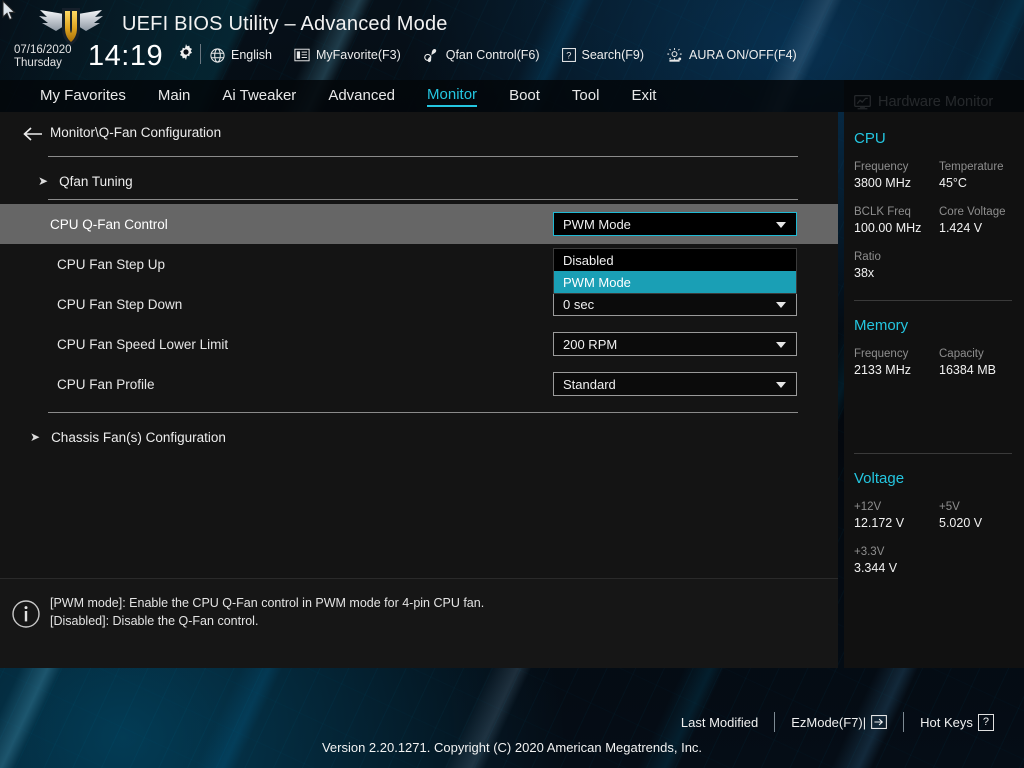  What do you see at coordinates (9, 10) in the screenshot?
I see `mouse-cursor` at bounding box center [9, 10].